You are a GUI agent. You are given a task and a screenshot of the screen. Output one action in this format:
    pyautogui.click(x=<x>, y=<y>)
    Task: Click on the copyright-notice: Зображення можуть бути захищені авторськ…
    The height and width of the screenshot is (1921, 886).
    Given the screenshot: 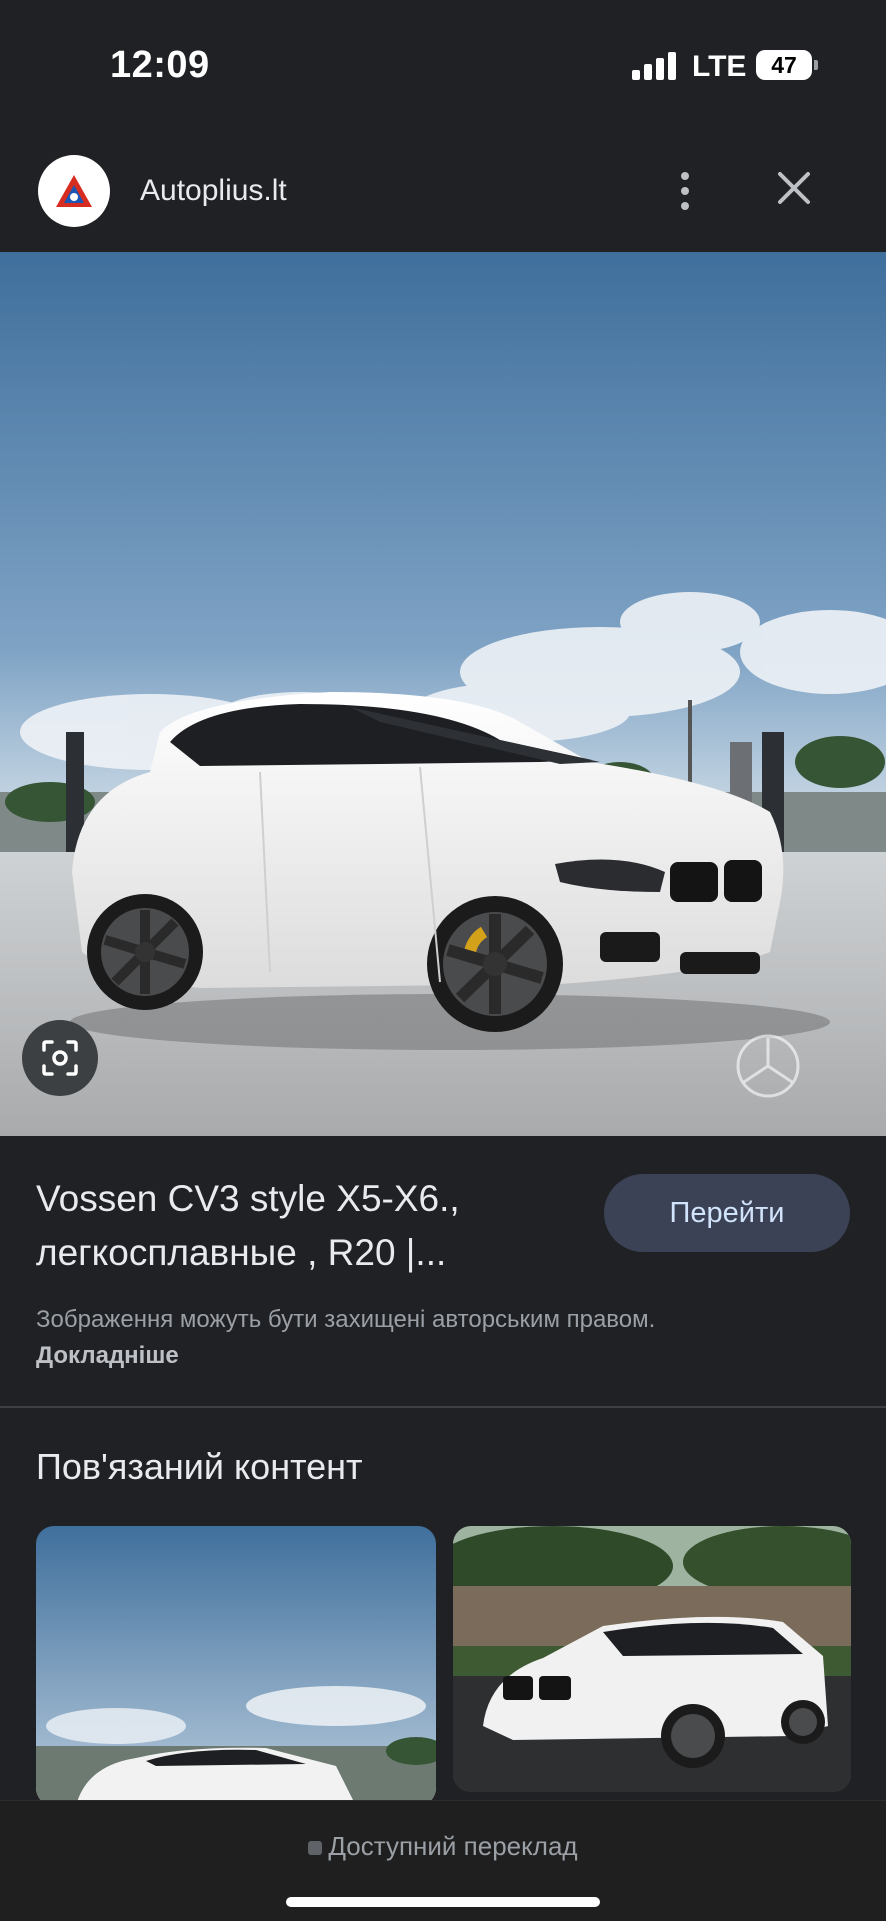 What is the action you would take?
    pyautogui.click(x=416, y=1338)
    